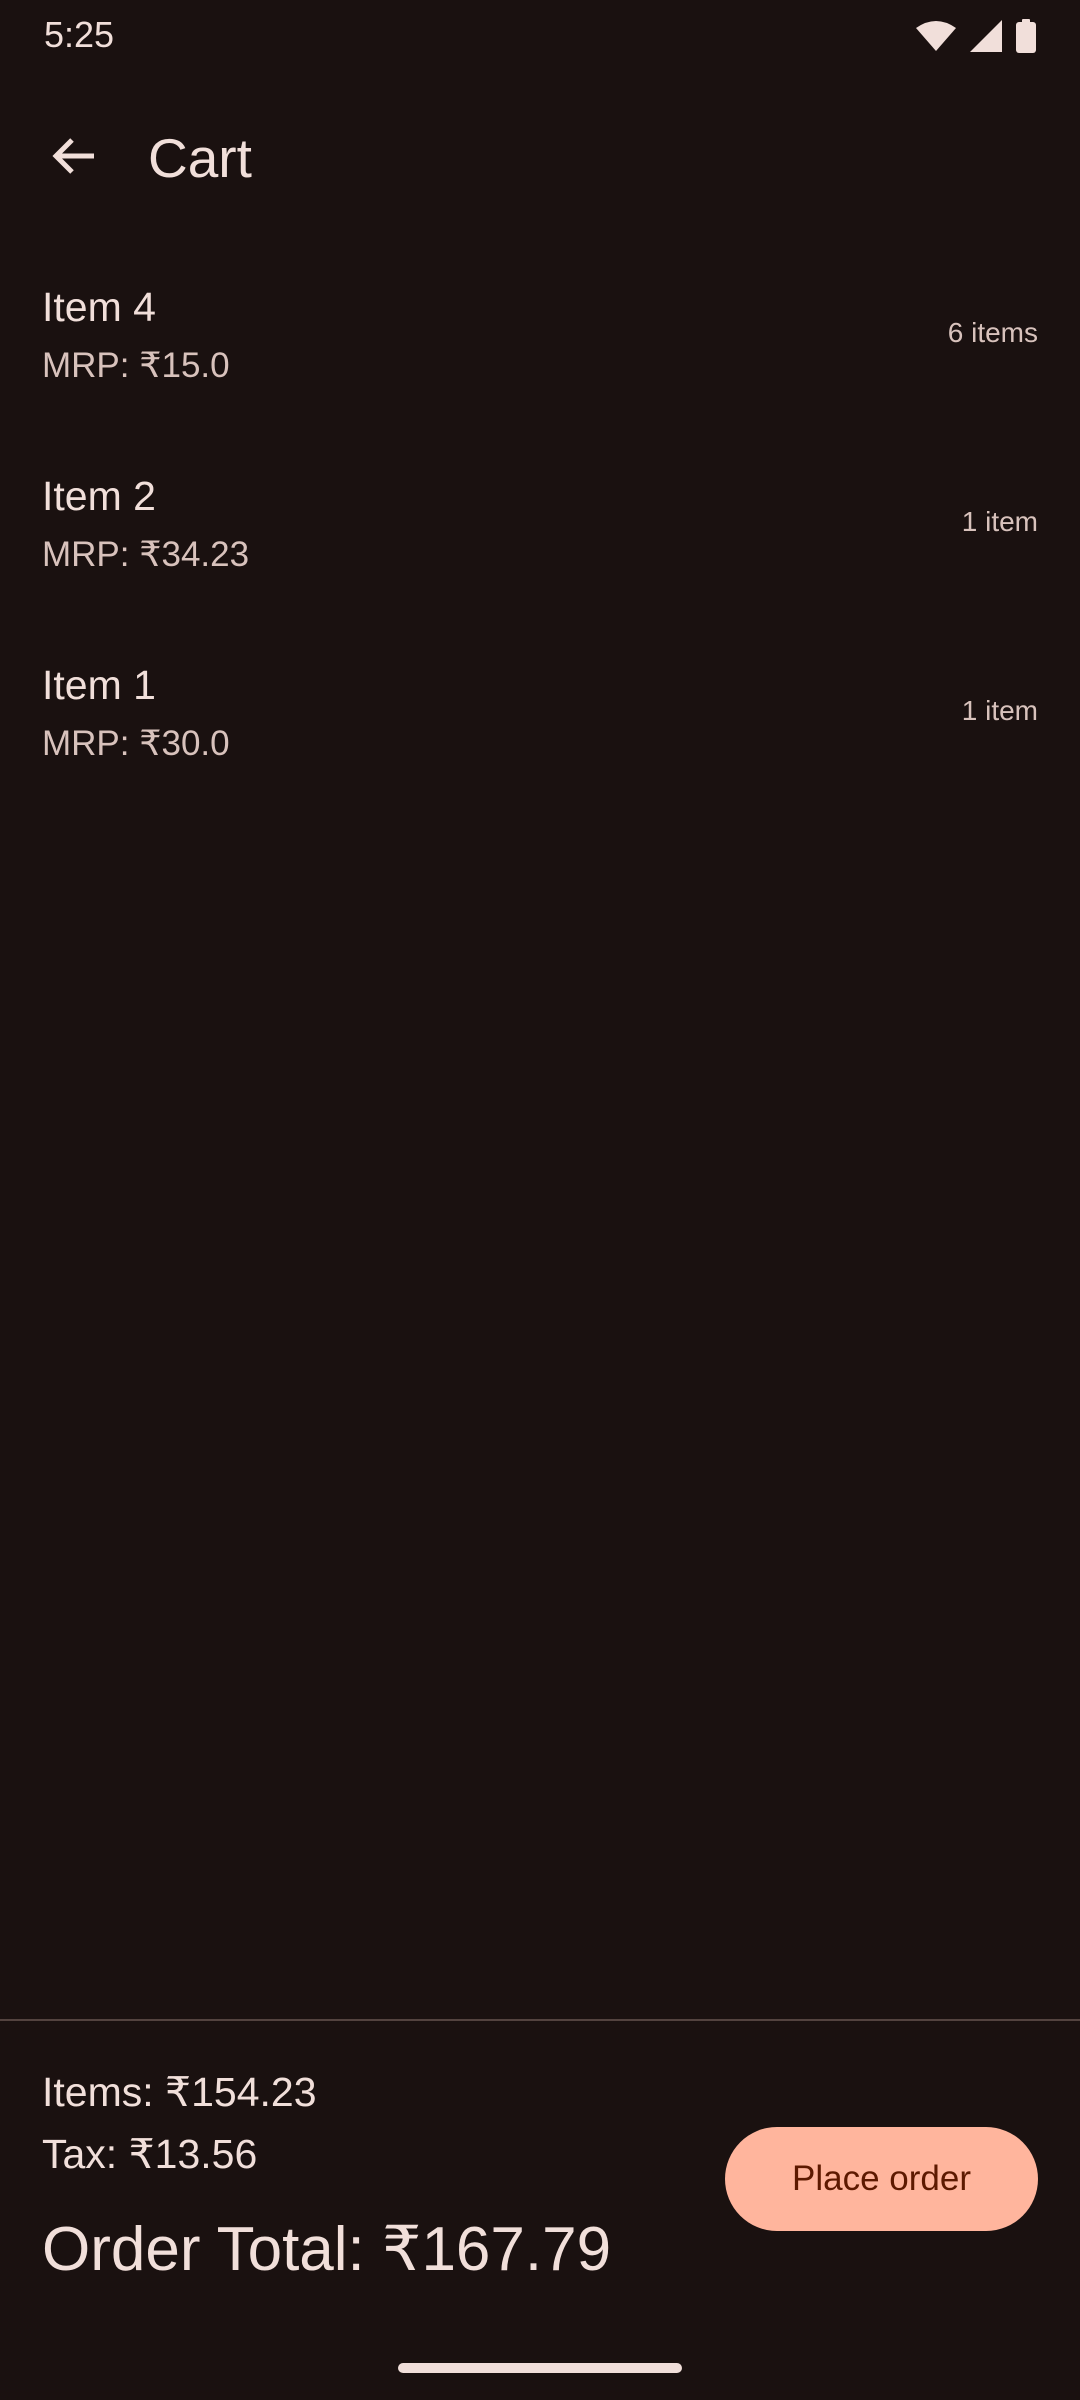 This screenshot has width=1080, height=2400. What do you see at coordinates (540, 714) in the screenshot?
I see `cart-item: Item 1 MRP: ₹30.0 1 item` at bounding box center [540, 714].